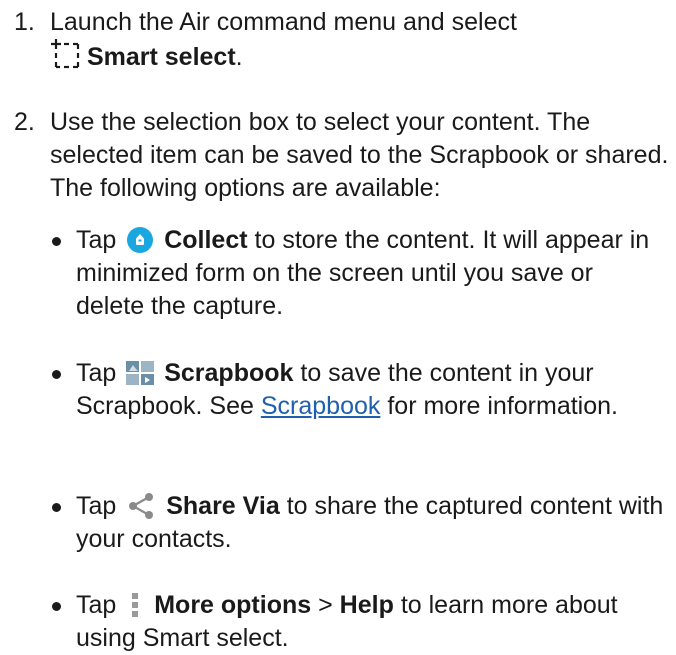  I want to click on scrapbook-label: Scrapbook, so click(229, 373).